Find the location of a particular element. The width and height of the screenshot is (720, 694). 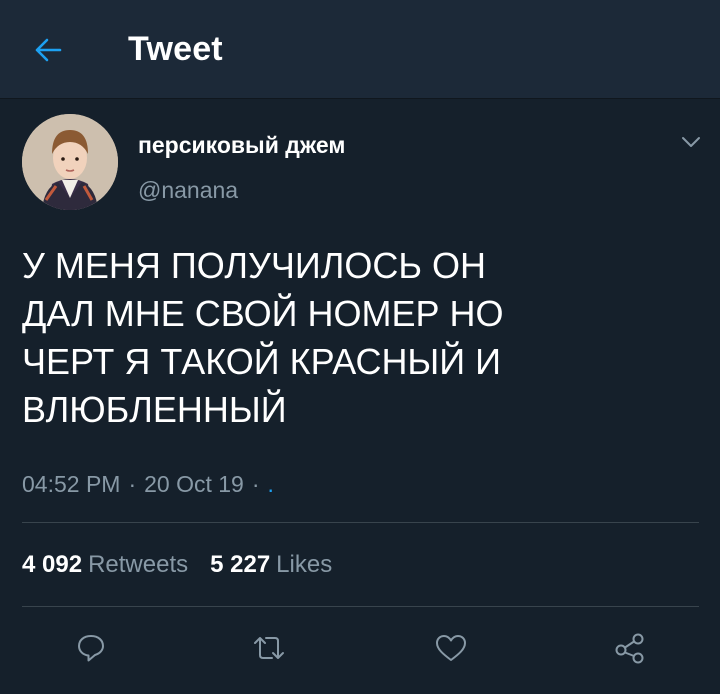

like-icon is located at coordinates (451, 648).